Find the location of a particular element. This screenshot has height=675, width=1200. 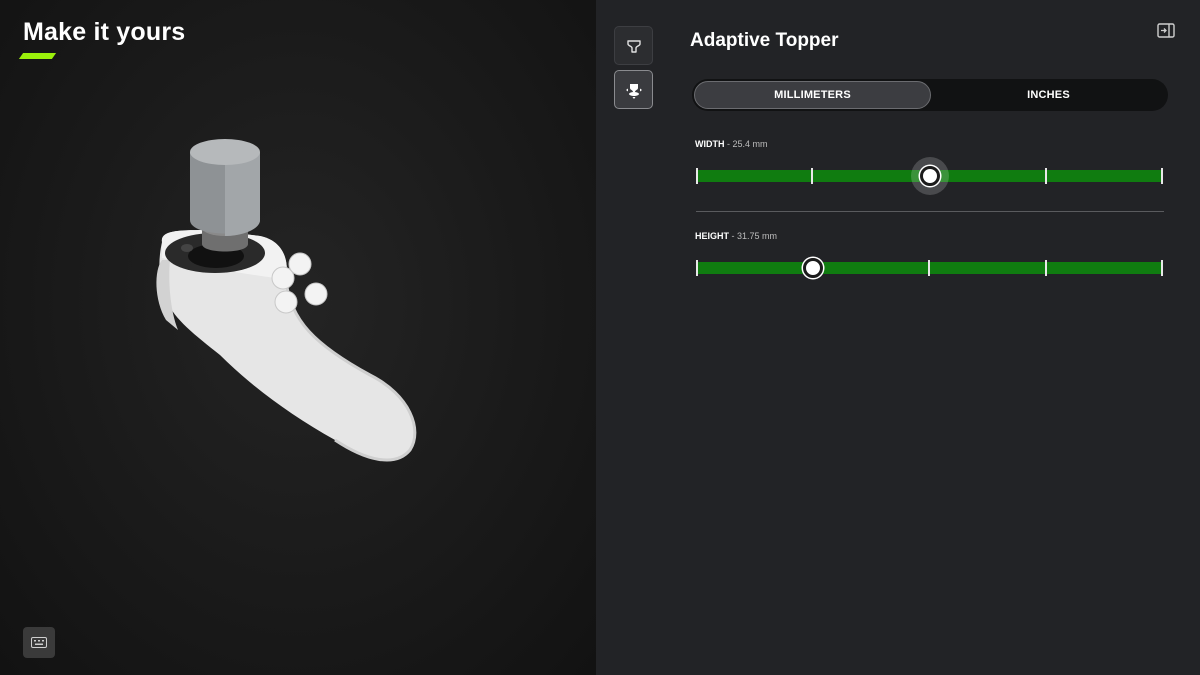

unit-toggle: MILLIMETERS INCHES is located at coordinates (930, 95).